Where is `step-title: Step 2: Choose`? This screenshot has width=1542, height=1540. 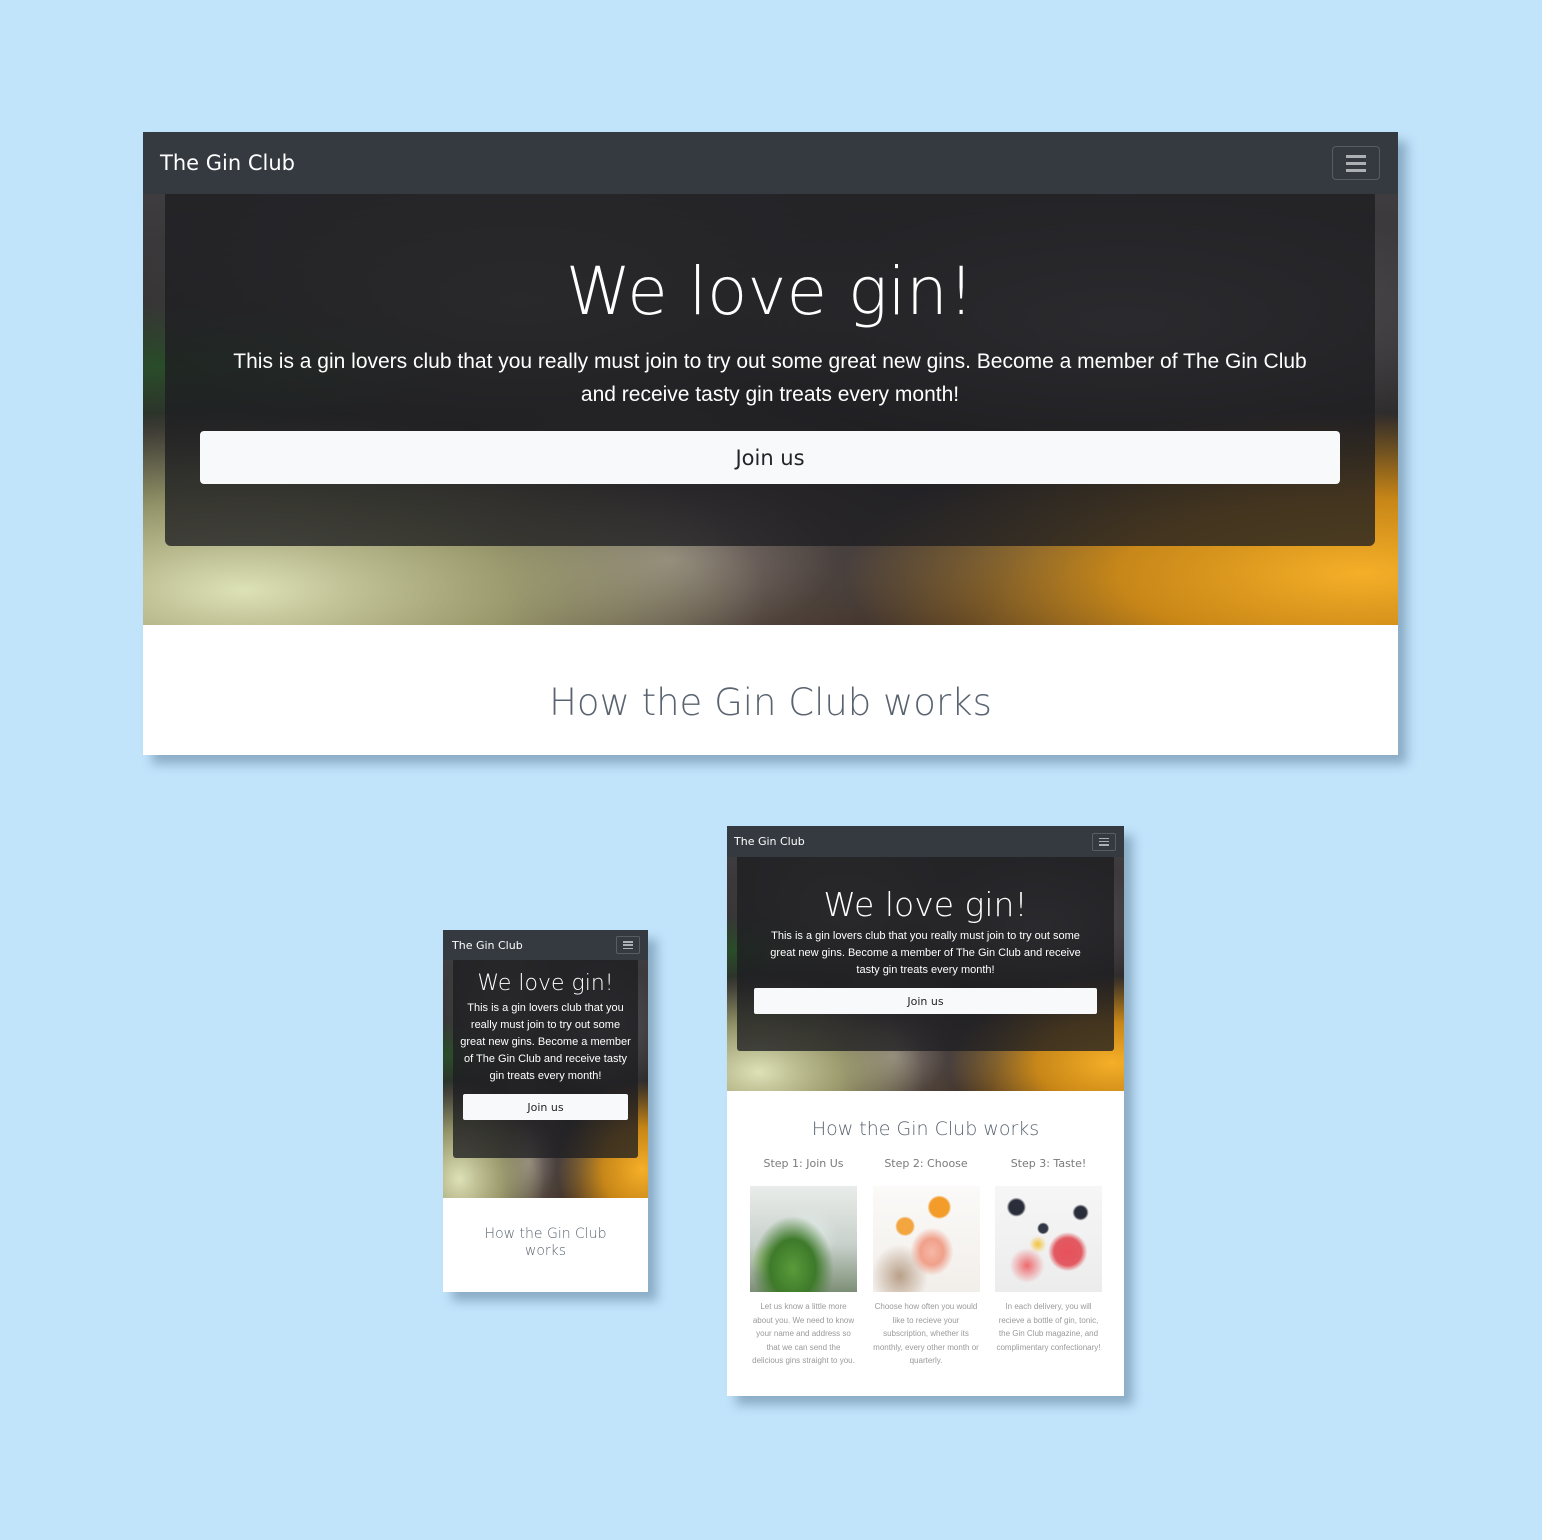
step-title: Step 2: Choose is located at coordinates (926, 1163).